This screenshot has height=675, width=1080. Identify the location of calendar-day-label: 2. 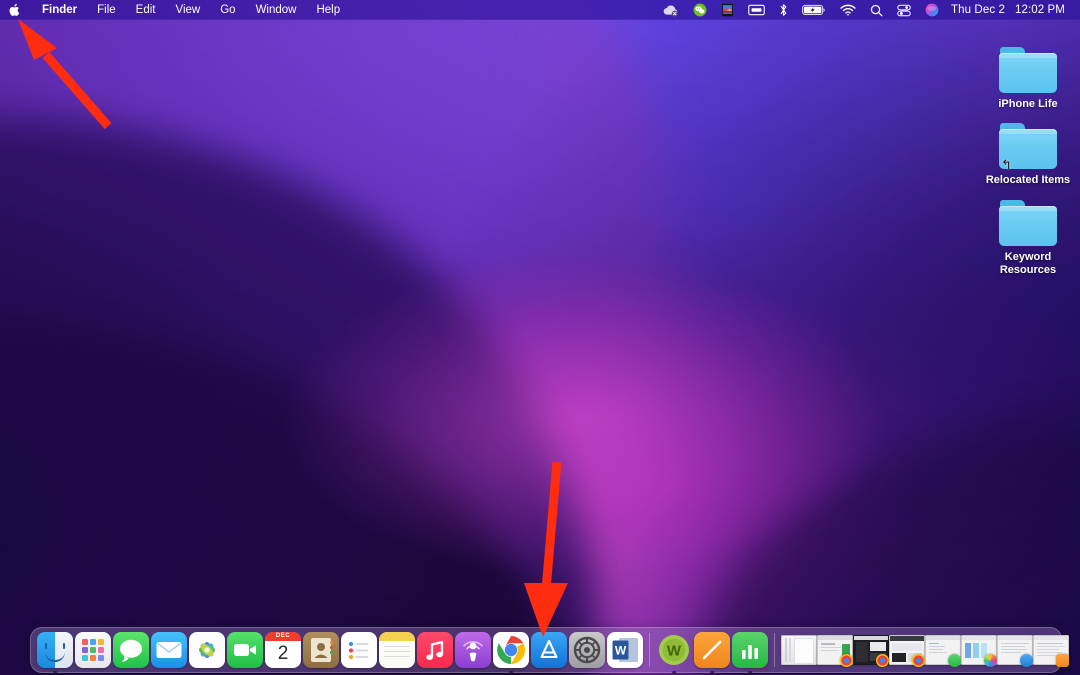
(283, 653).